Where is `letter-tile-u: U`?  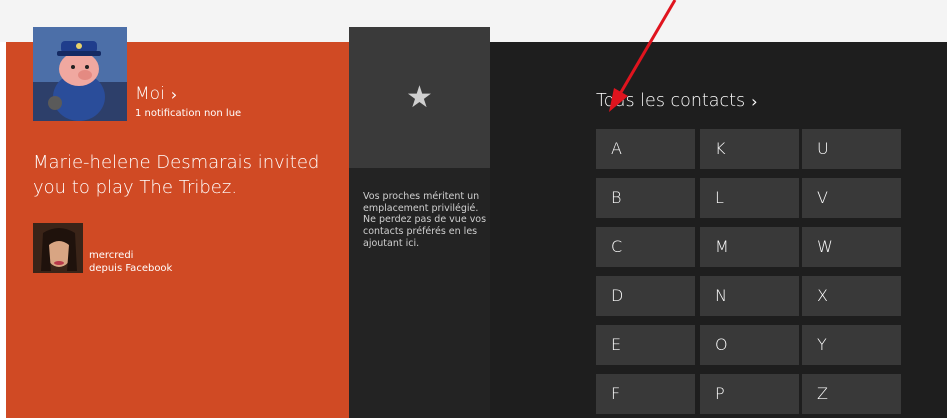
letter-tile-u: U is located at coordinates (851, 149).